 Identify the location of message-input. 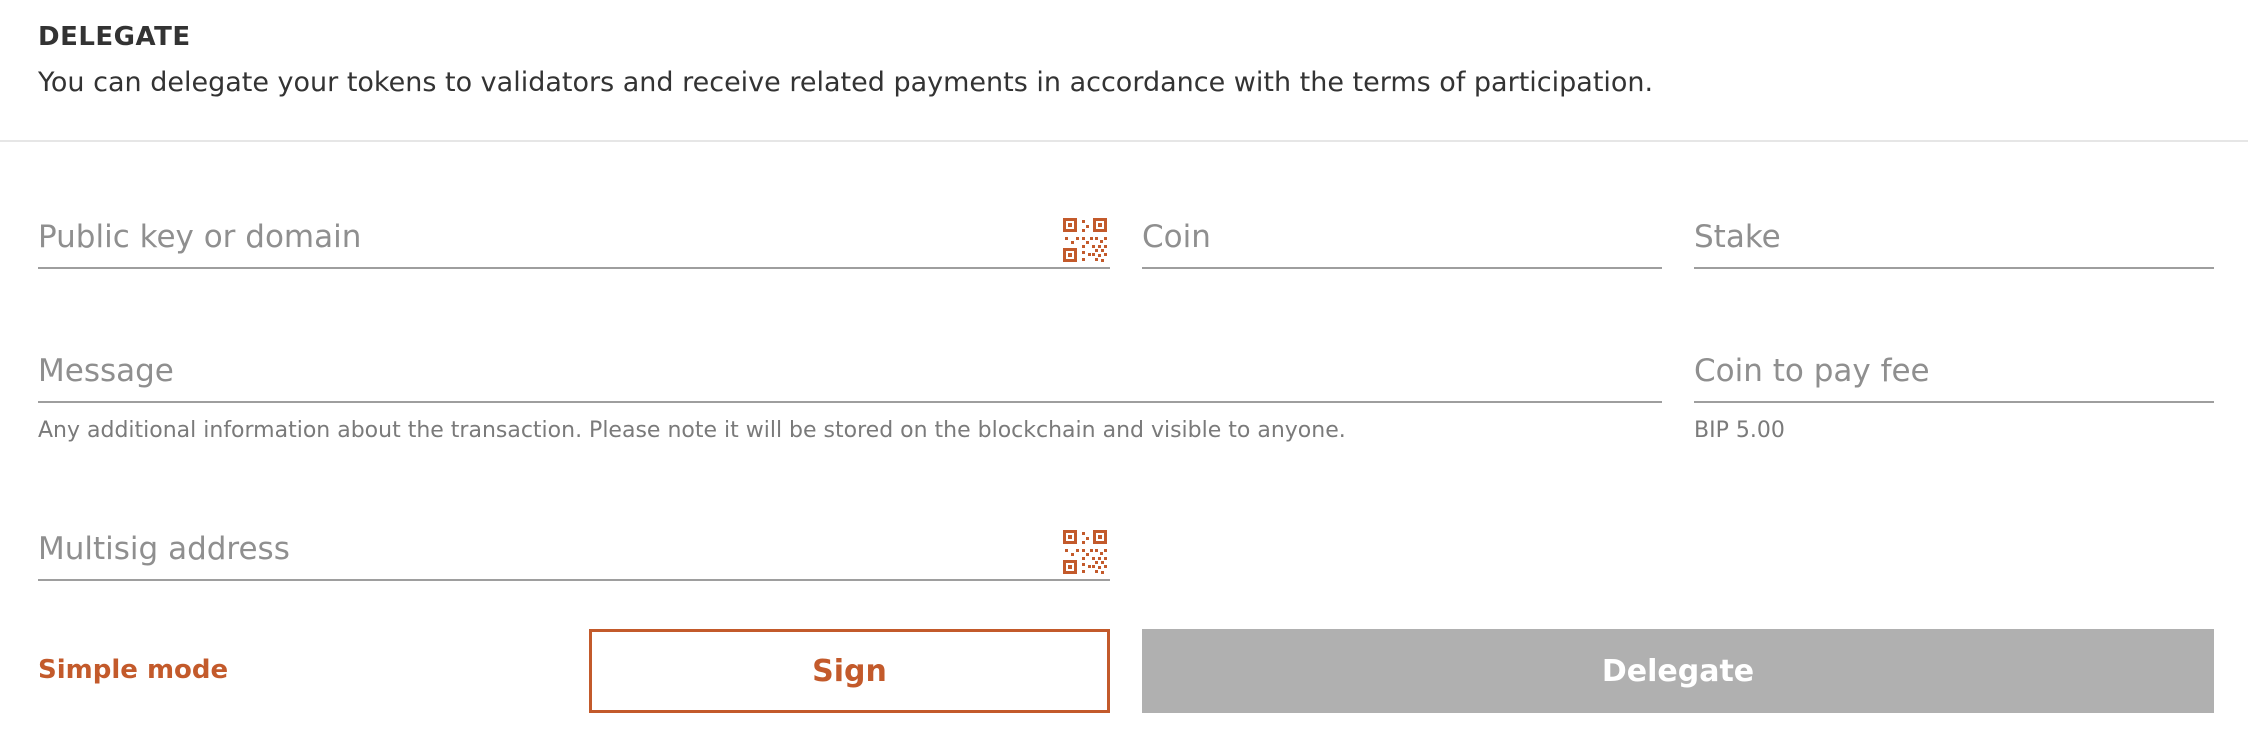
(850, 371).